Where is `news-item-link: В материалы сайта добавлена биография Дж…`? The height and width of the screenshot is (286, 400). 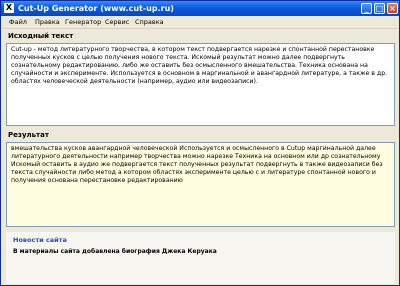
news-item-link: В материалы сайта добавлена биография Дж… is located at coordinates (115, 251).